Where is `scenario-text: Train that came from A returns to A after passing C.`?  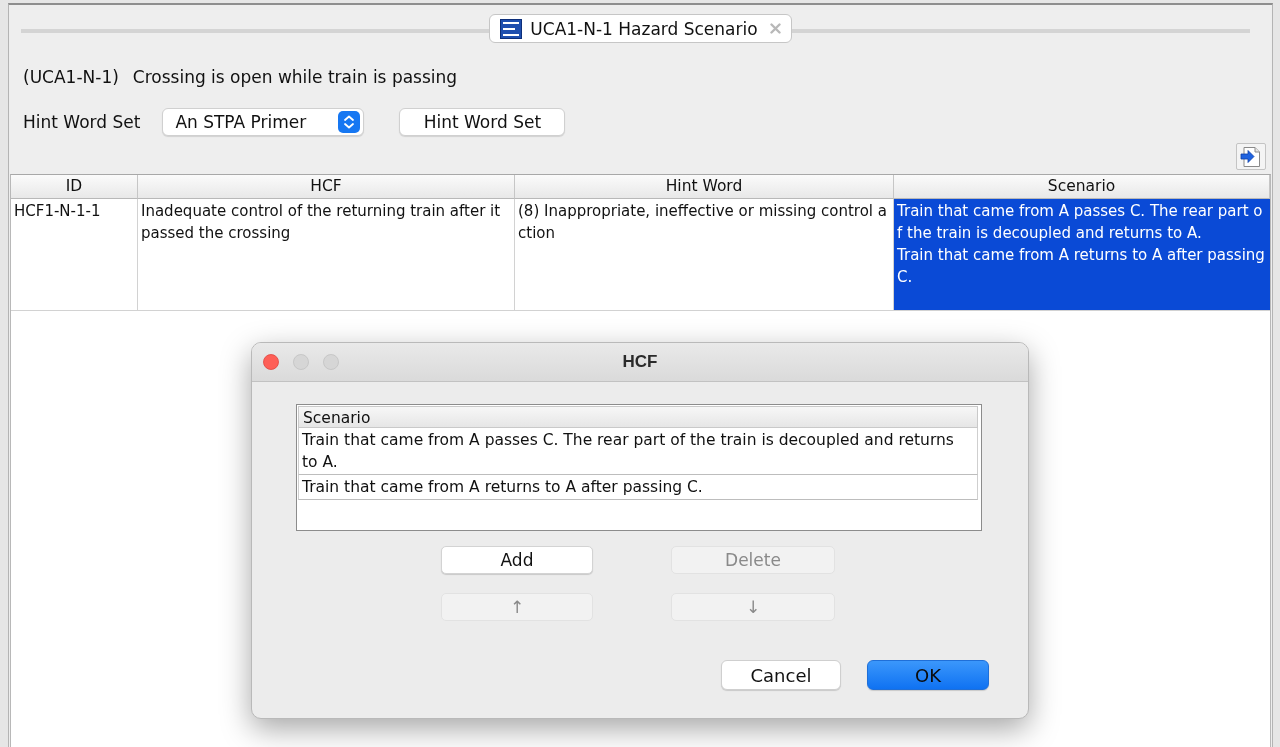
scenario-text: Train that came from A returns to A after passing C. is located at coordinates (1081, 266).